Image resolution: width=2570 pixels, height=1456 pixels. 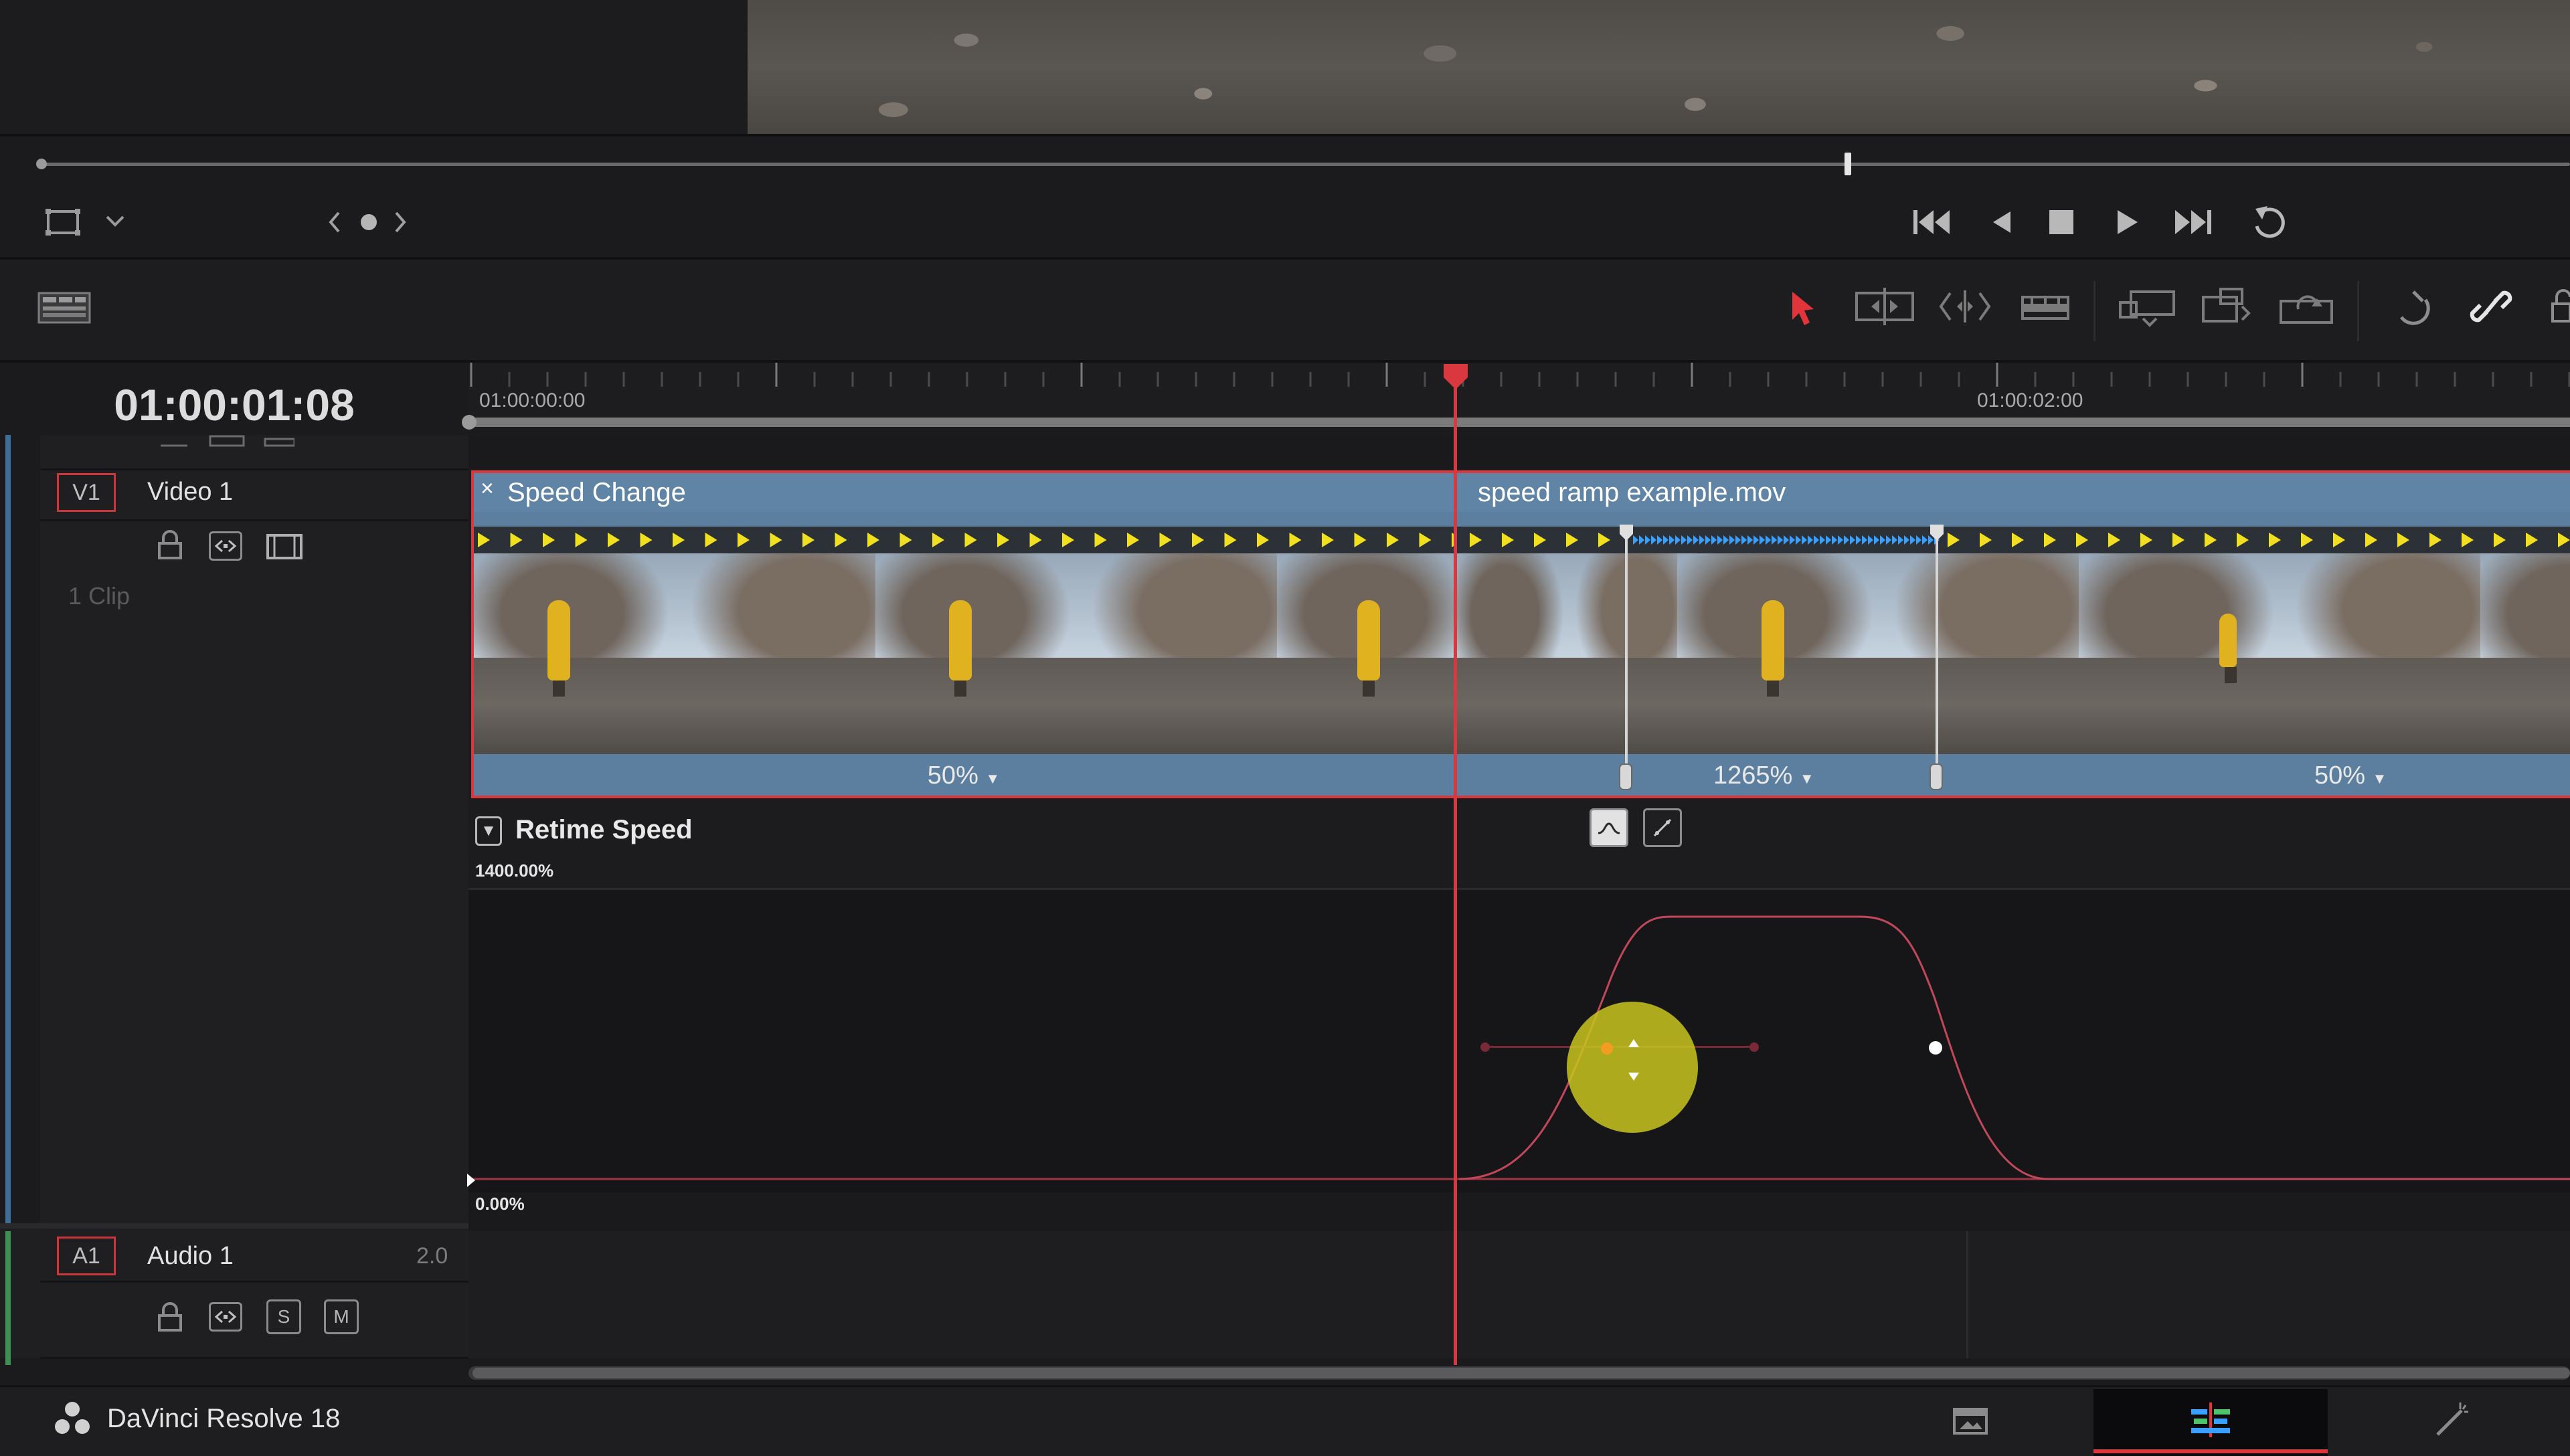 What do you see at coordinates (191, 1256) in the screenshot?
I see `audio-track-name: Audio 1` at bounding box center [191, 1256].